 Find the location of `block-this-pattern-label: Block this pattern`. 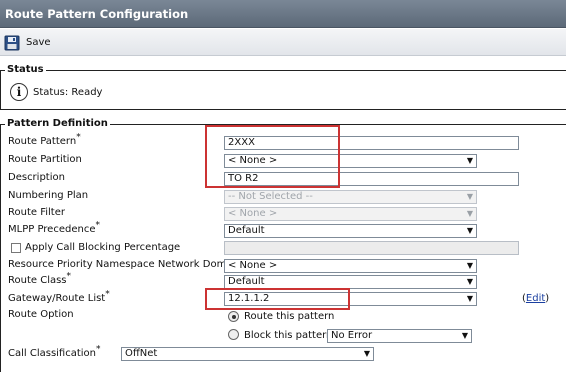

block-this-pattern-label: Block this pattern is located at coordinates (288, 335).